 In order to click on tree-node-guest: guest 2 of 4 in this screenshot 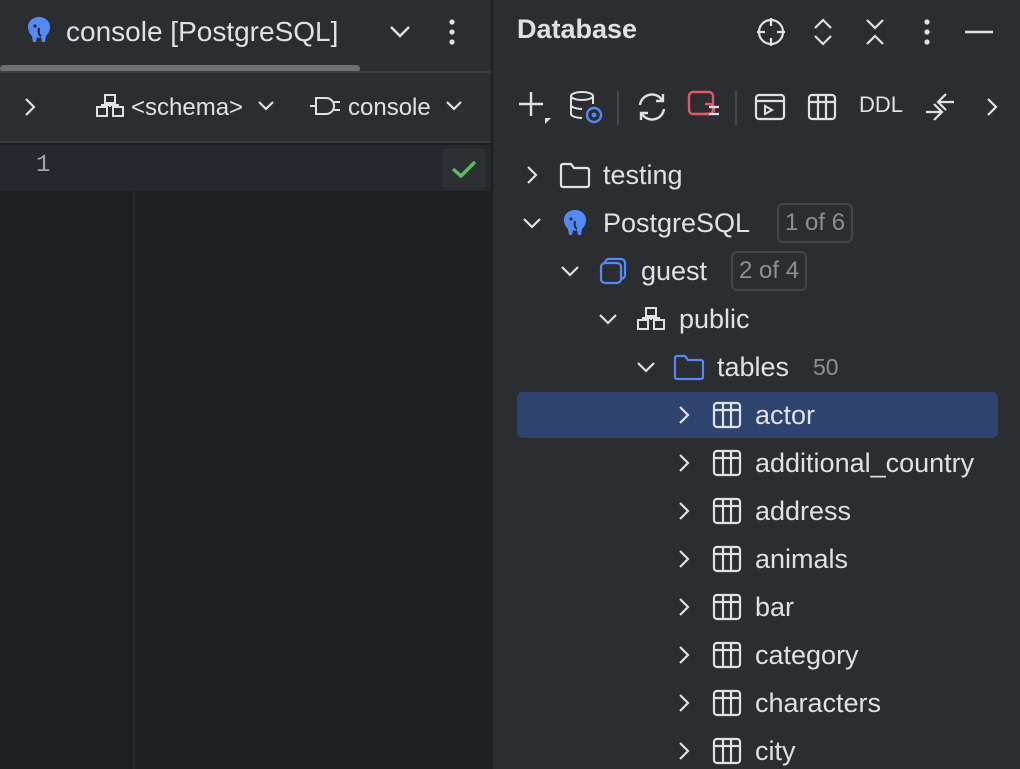, I will do `click(757, 271)`.